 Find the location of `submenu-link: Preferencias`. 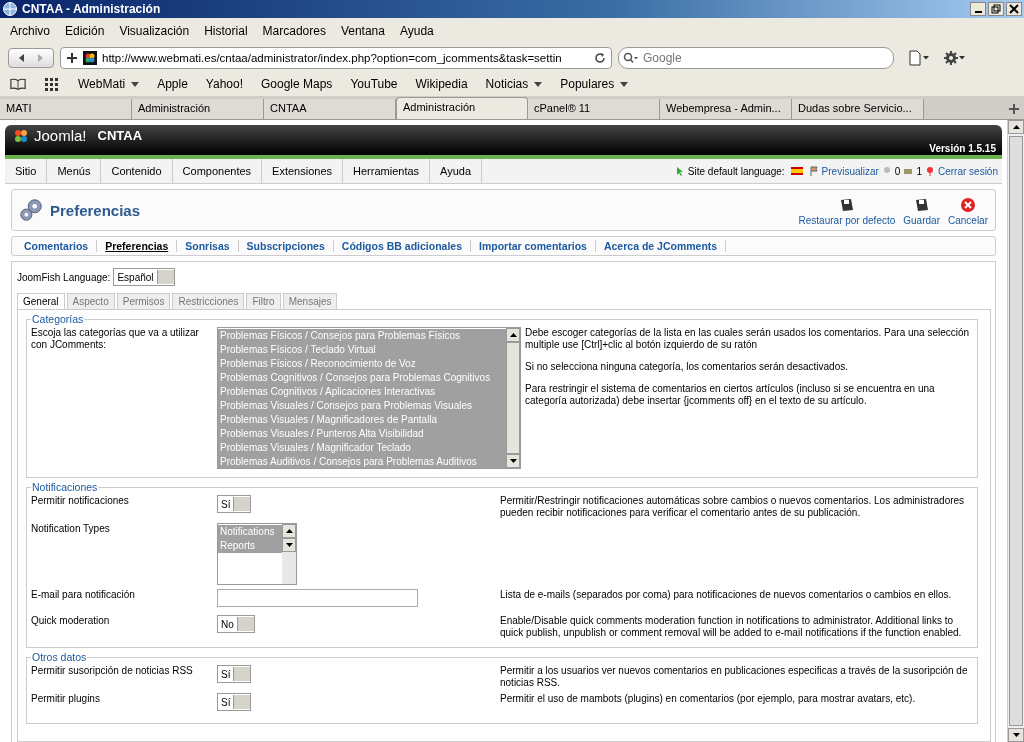

submenu-link: Preferencias is located at coordinates (137, 246).